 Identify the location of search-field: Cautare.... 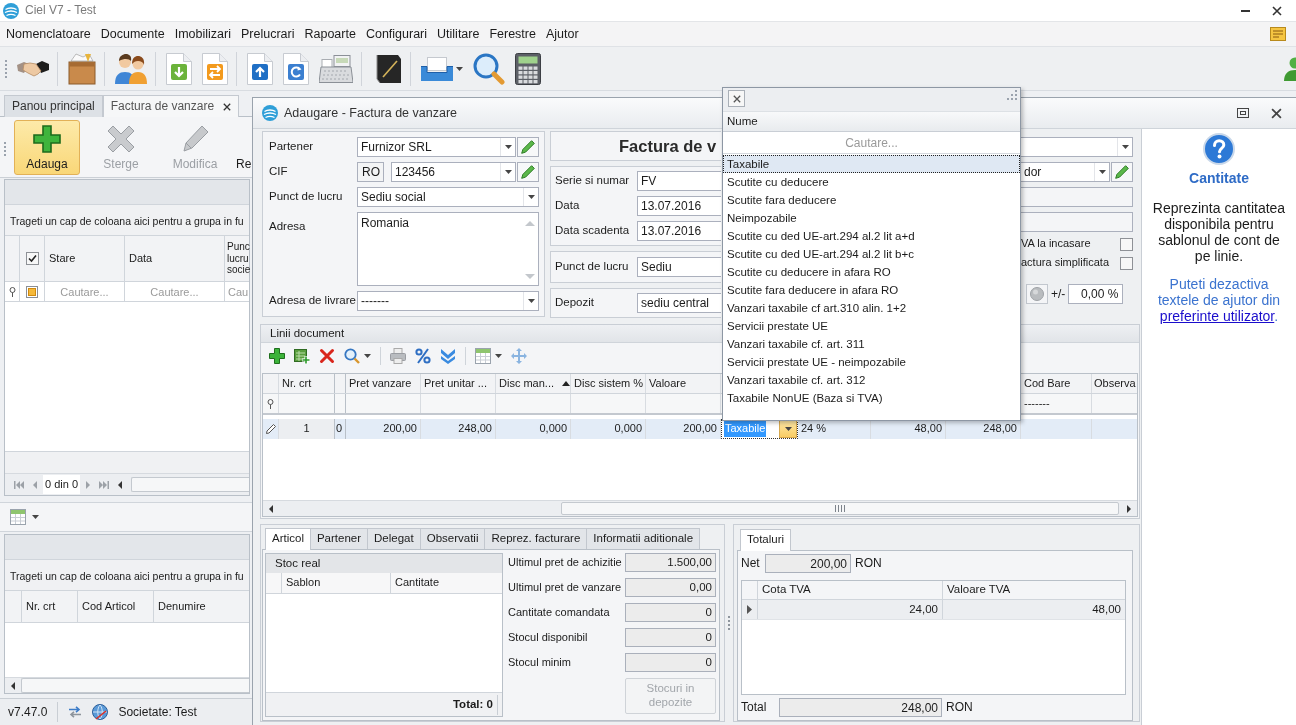
(871, 143).